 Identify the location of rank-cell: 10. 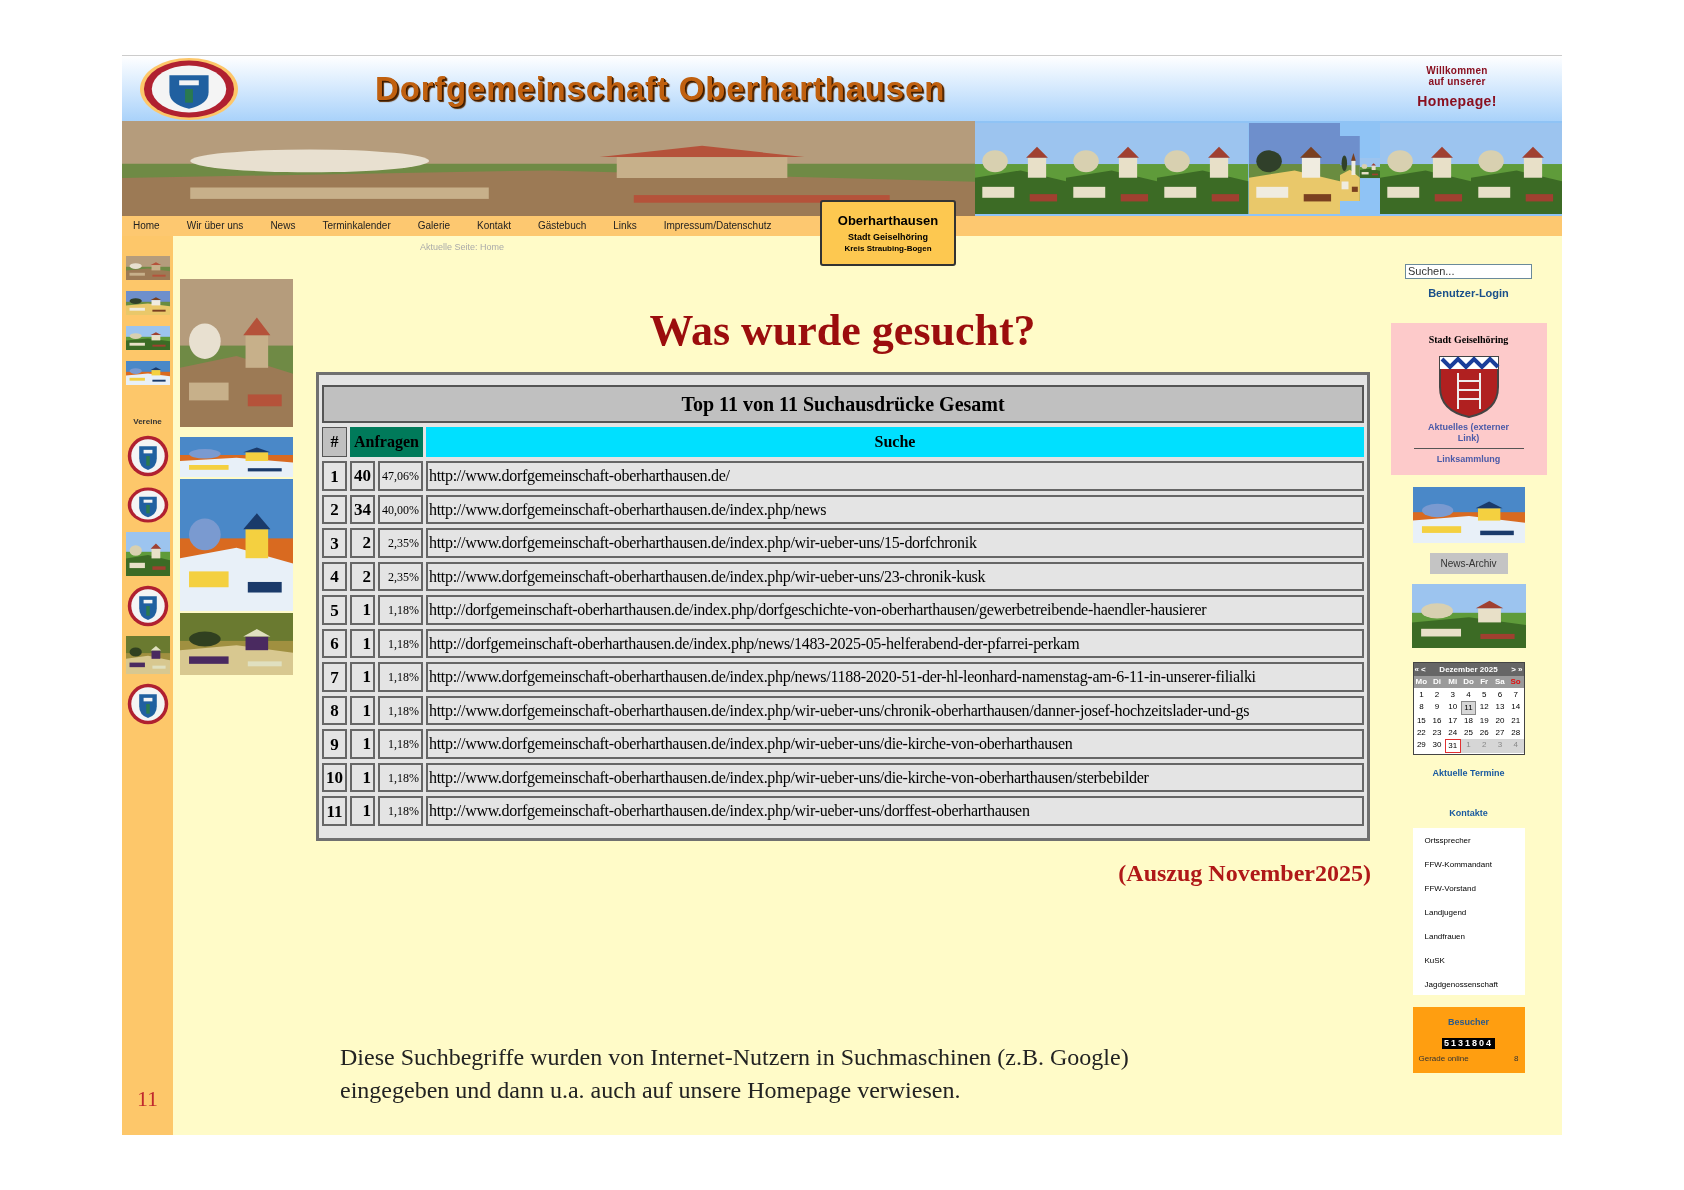
(334, 778).